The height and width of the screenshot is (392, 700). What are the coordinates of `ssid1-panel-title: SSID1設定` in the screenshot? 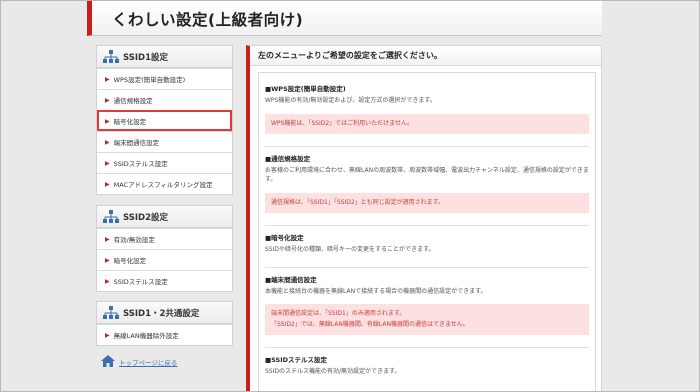 It's located at (145, 57).